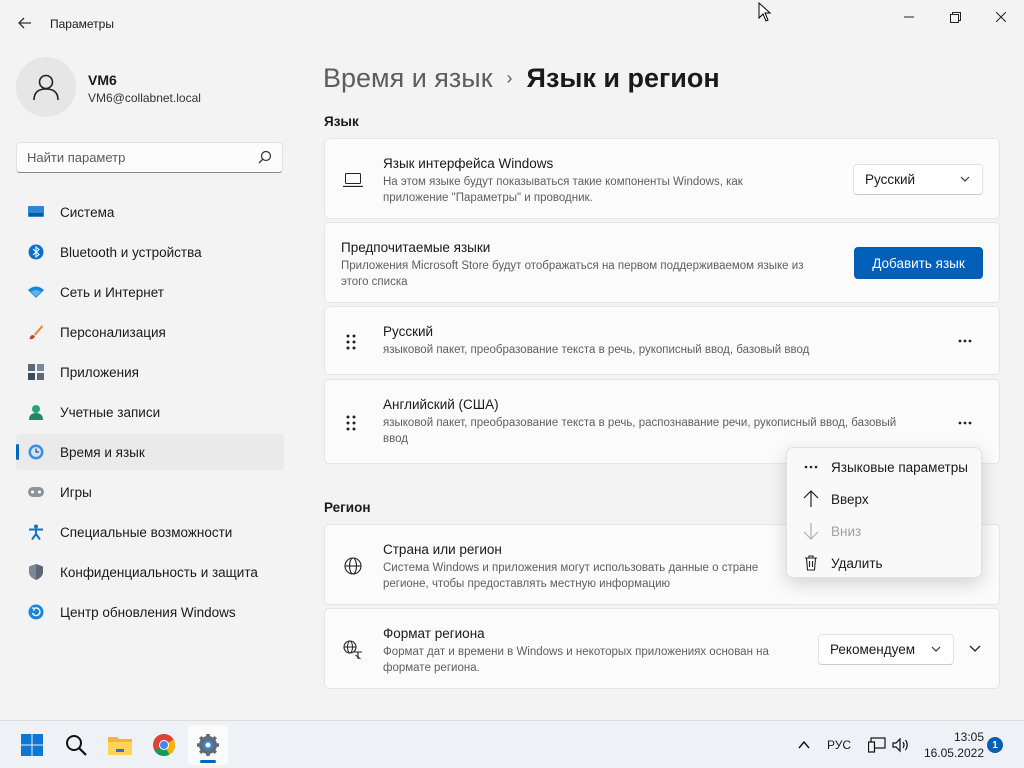 The width and height of the screenshot is (1024, 768). Describe the element at coordinates (512, 24) in the screenshot. I see `title-bar: Параметры` at that location.